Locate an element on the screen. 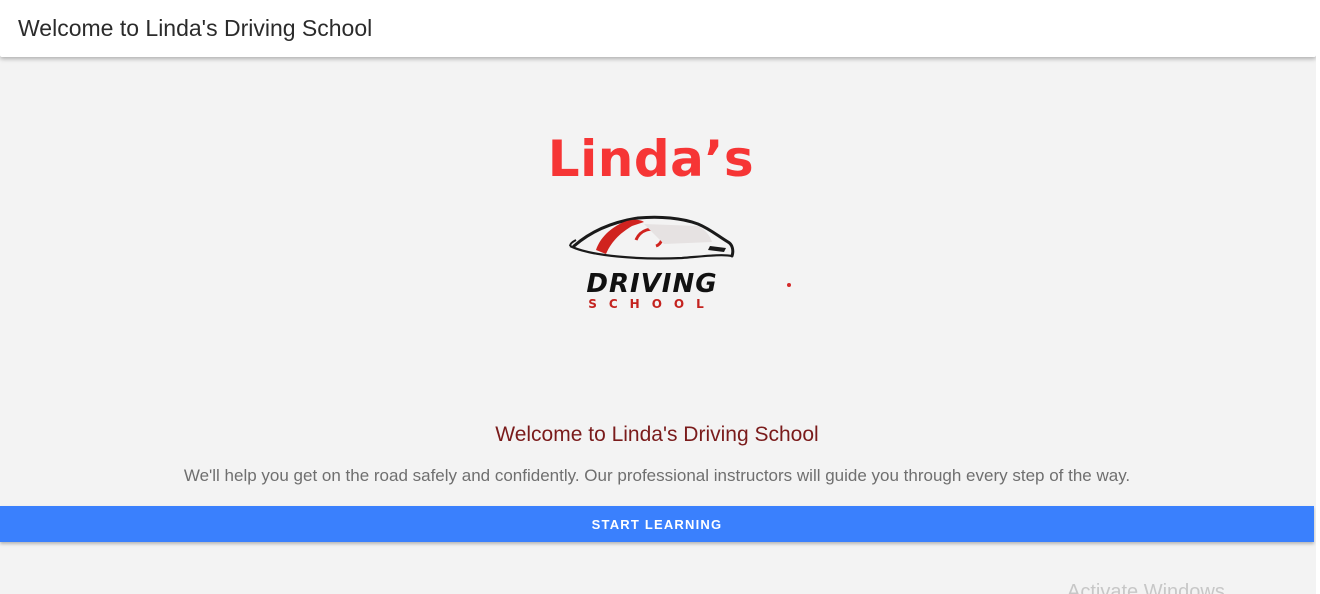 The width and height of the screenshot is (1320, 594). top-toolbar: Welcome to Linda's Driving School is located at coordinates (658, 28).